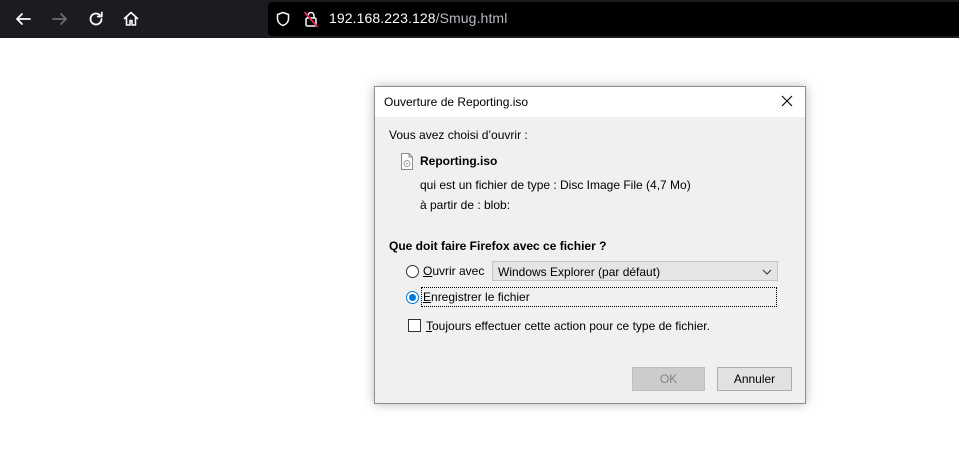 The height and width of the screenshot is (453, 959). What do you see at coordinates (412, 271) in the screenshot?
I see `open-with-radio` at bounding box center [412, 271].